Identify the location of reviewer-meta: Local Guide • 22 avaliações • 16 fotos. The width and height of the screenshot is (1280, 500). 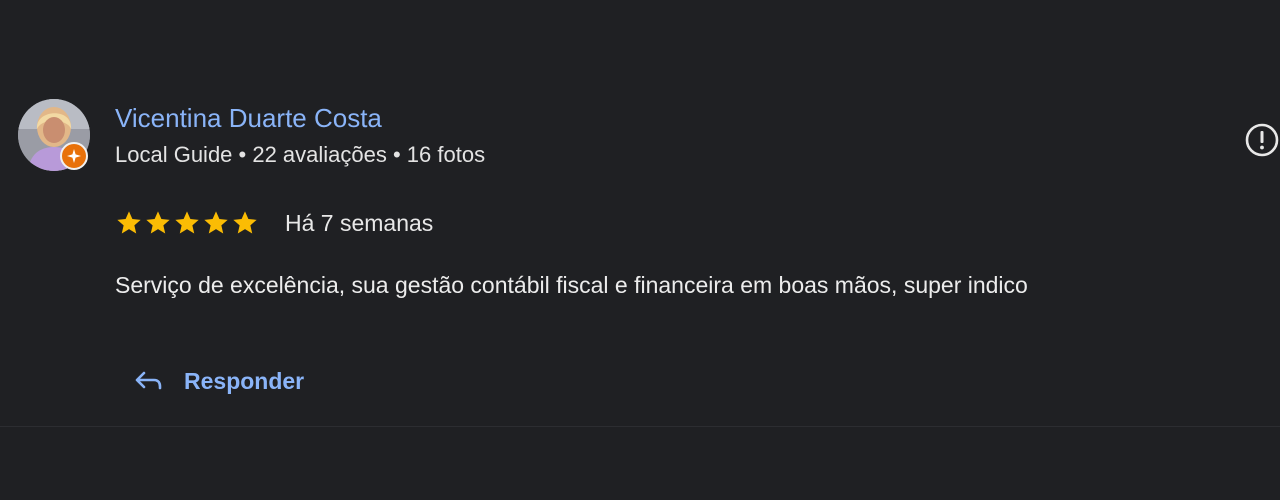
(300, 154).